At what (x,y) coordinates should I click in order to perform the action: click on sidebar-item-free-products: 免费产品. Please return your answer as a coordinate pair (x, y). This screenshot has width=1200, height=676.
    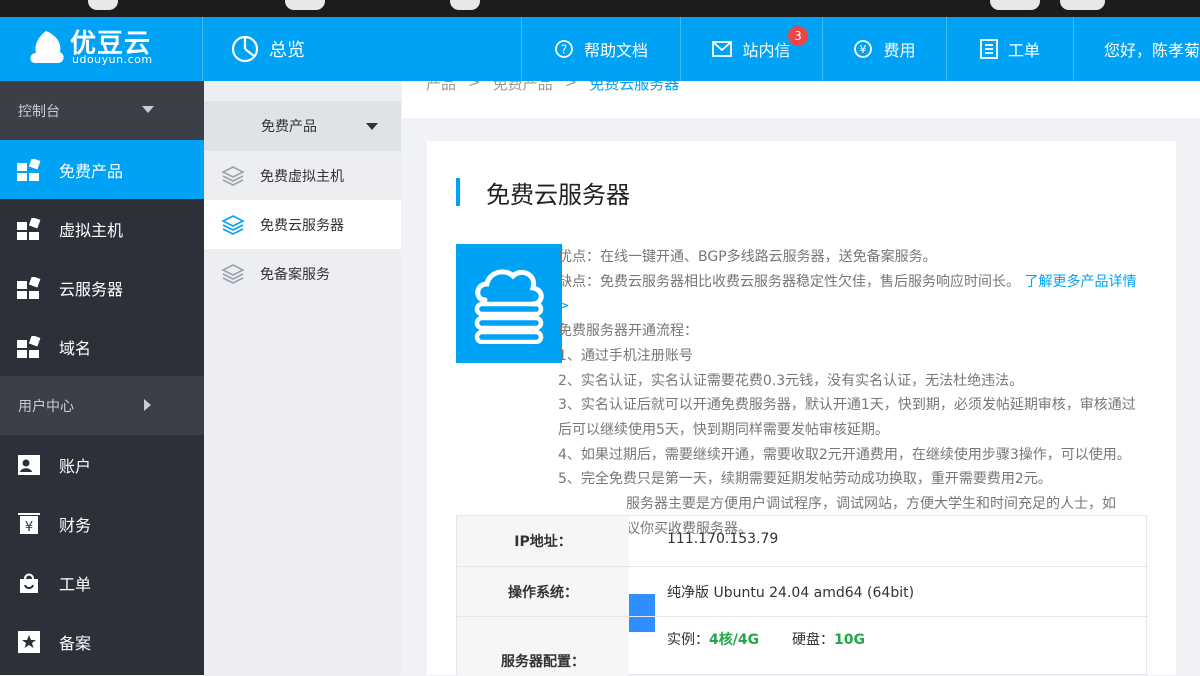
    Looking at the image, I should click on (102, 169).